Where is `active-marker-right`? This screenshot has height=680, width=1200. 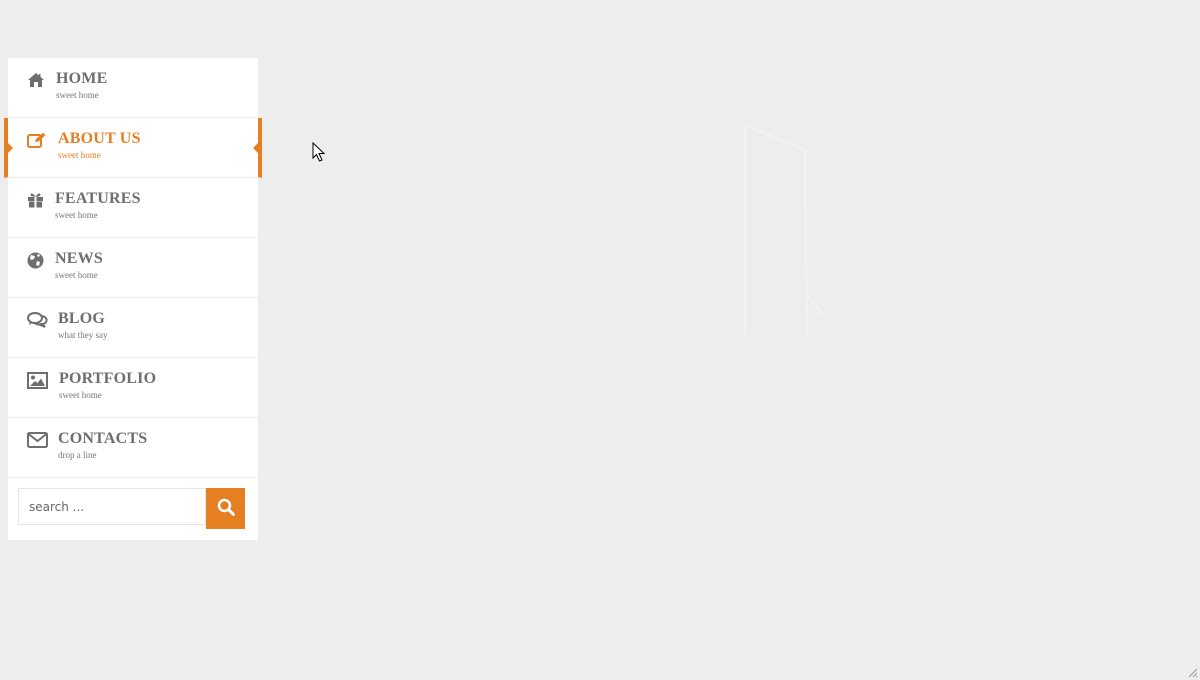 active-marker-right is located at coordinates (255, 148).